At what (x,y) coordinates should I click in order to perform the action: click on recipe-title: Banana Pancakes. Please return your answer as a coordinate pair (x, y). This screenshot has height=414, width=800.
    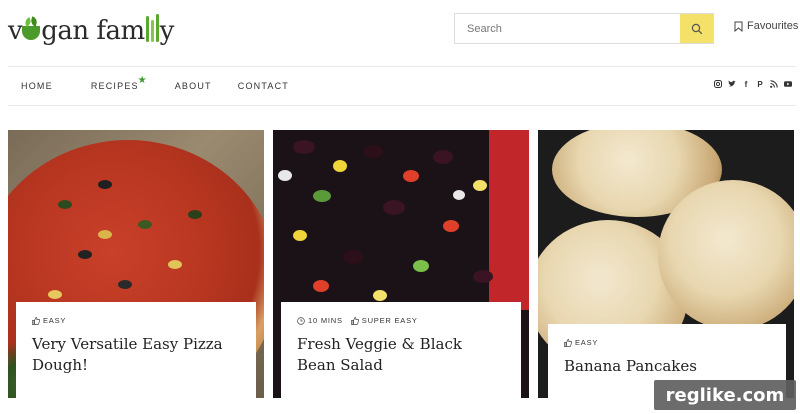
    Looking at the image, I should click on (667, 366).